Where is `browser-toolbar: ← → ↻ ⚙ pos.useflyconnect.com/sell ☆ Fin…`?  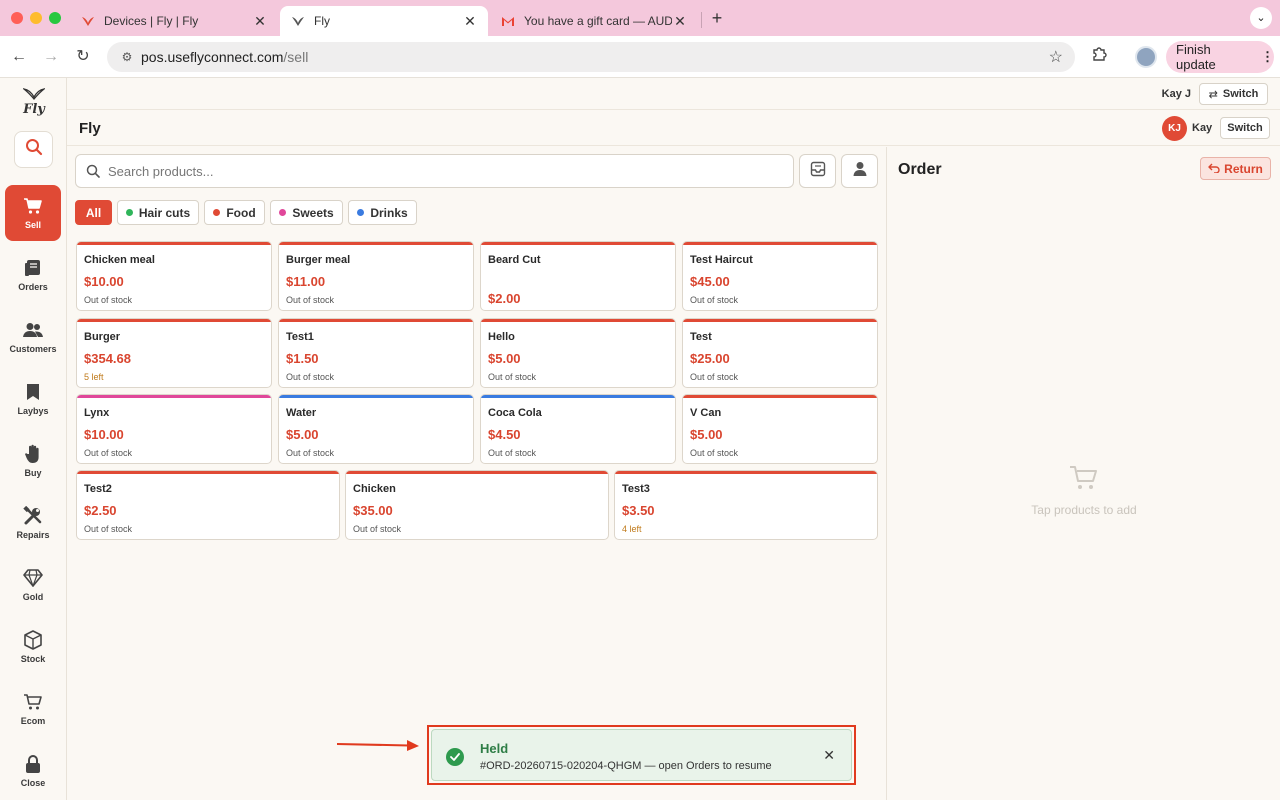
browser-toolbar: ← → ↻ ⚙ pos.useflyconnect.com/sell ☆ Fin… is located at coordinates (640, 57).